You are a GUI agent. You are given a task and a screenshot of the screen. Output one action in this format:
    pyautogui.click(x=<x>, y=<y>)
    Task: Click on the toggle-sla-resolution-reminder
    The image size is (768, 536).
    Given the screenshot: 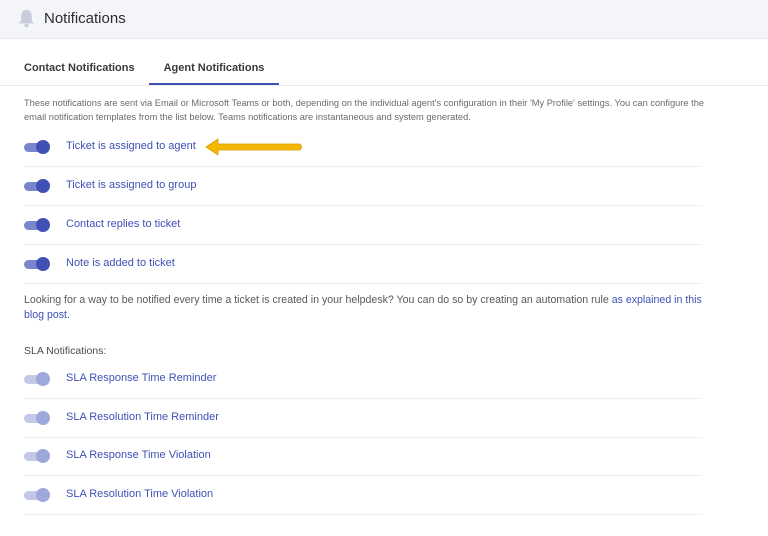 What is the action you would take?
    pyautogui.click(x=37, y=418)
    